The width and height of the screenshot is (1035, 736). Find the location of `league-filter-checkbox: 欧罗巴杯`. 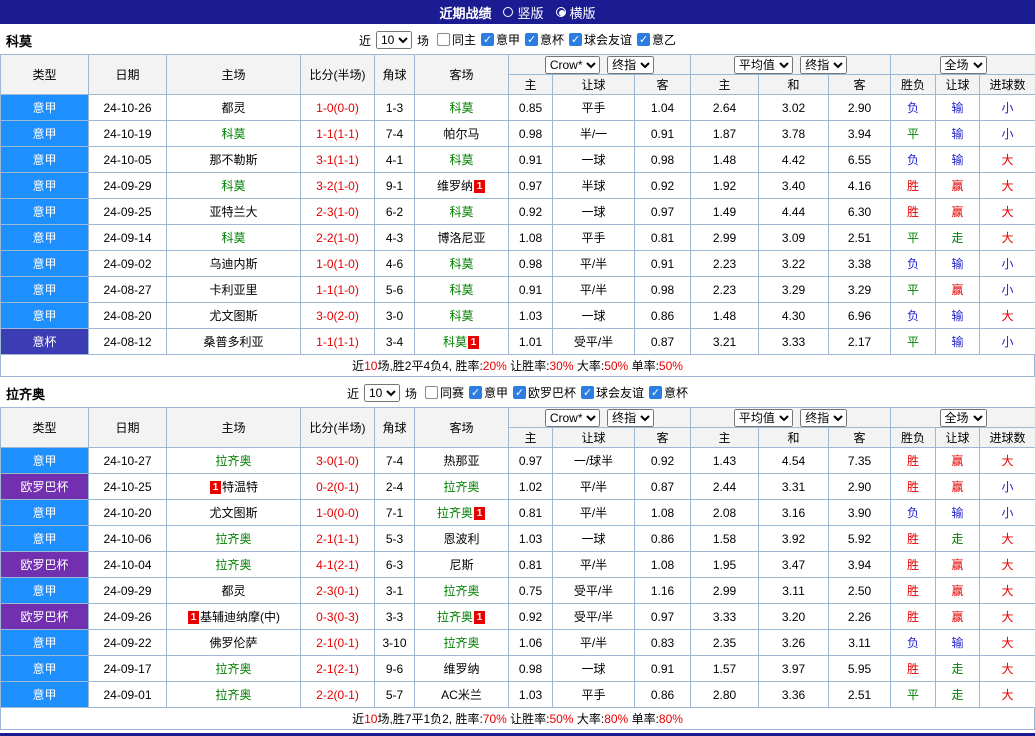

league-filter-checkbox: 欧罗巴杯 is located at coordinates (544, 392).